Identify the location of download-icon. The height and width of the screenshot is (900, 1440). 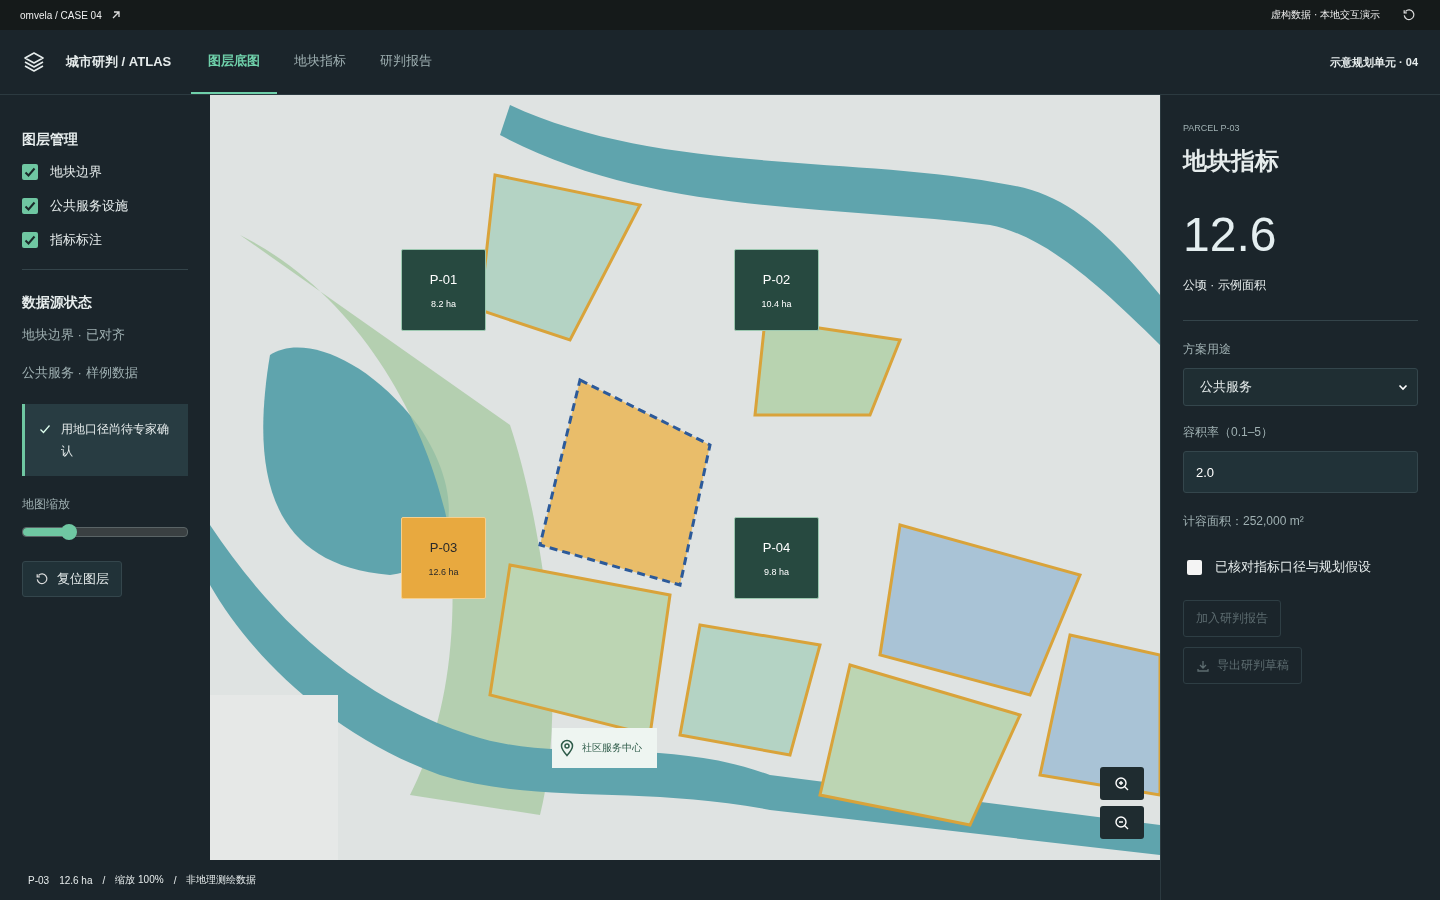
(1203, 665).